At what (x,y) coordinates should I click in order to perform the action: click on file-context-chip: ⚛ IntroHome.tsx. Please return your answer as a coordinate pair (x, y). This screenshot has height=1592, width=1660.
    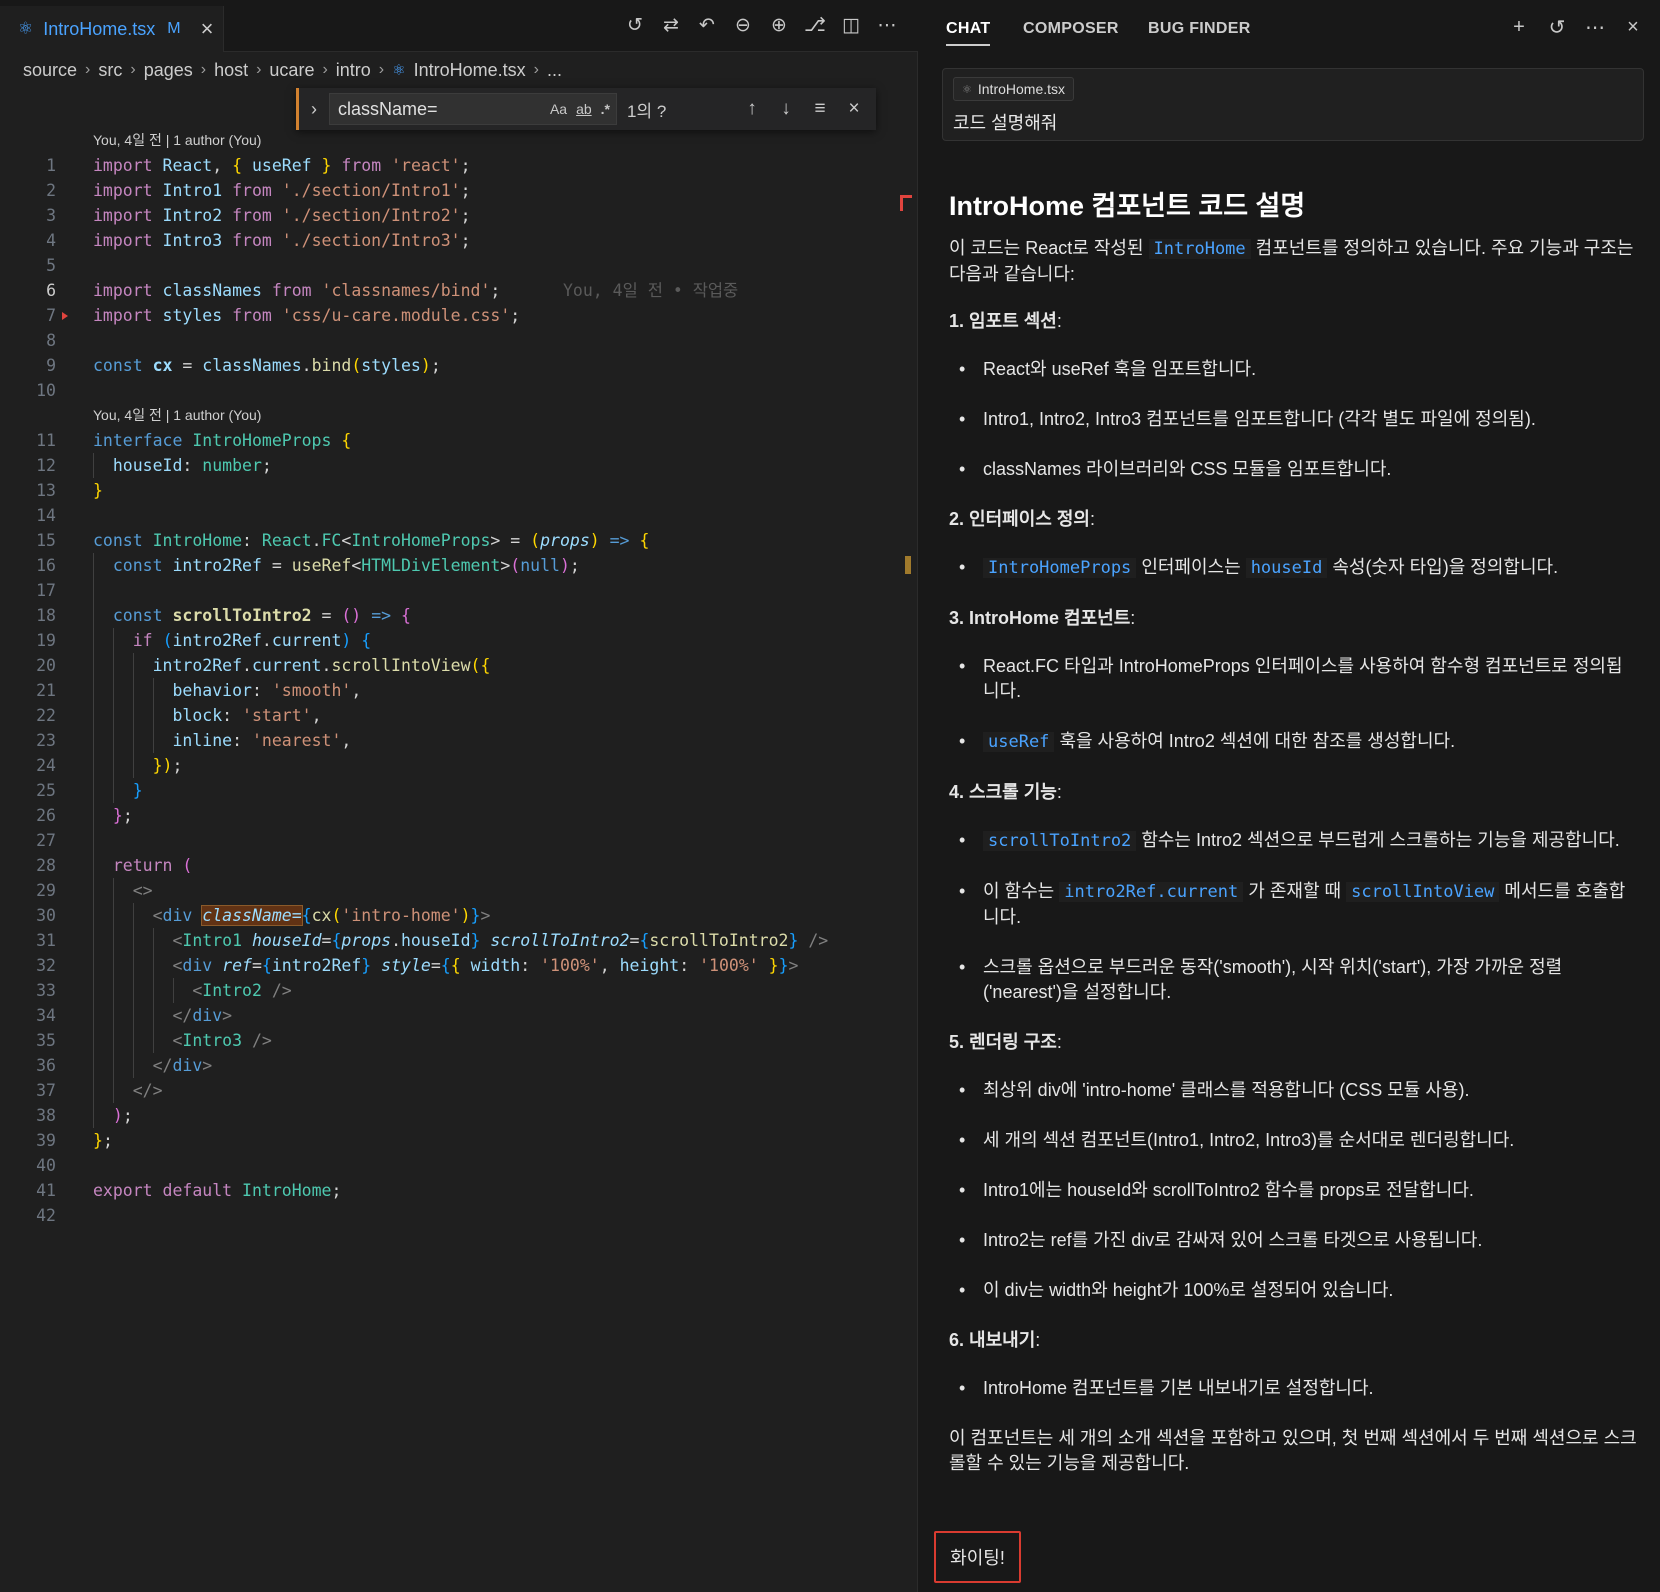
    Looking at the image, I should click on (1014, 89).